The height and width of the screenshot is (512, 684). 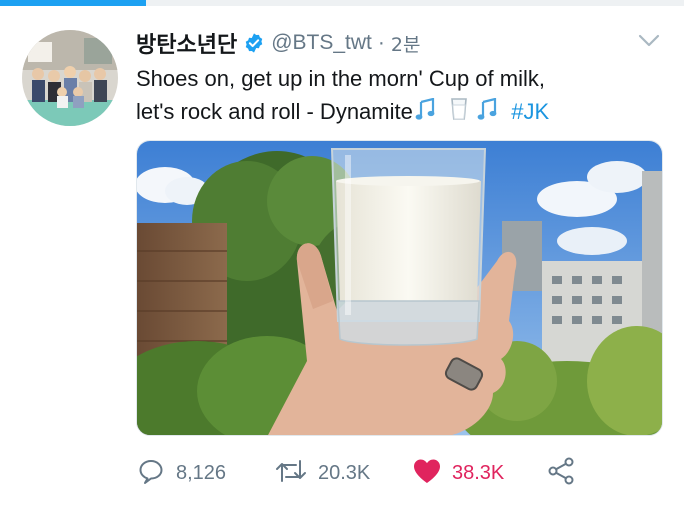 I want to click on like-count: 38.3K, so click(x=478, y=472).